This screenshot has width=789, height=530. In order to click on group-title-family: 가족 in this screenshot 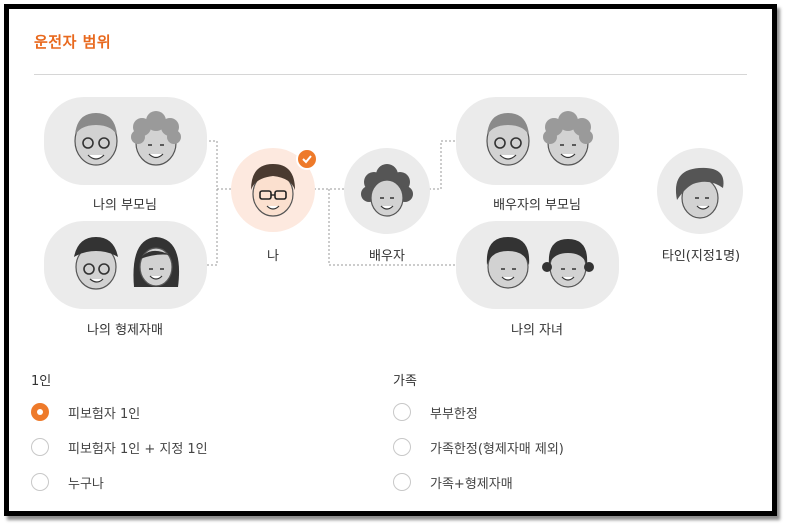, I will do `click(405, 381)`.